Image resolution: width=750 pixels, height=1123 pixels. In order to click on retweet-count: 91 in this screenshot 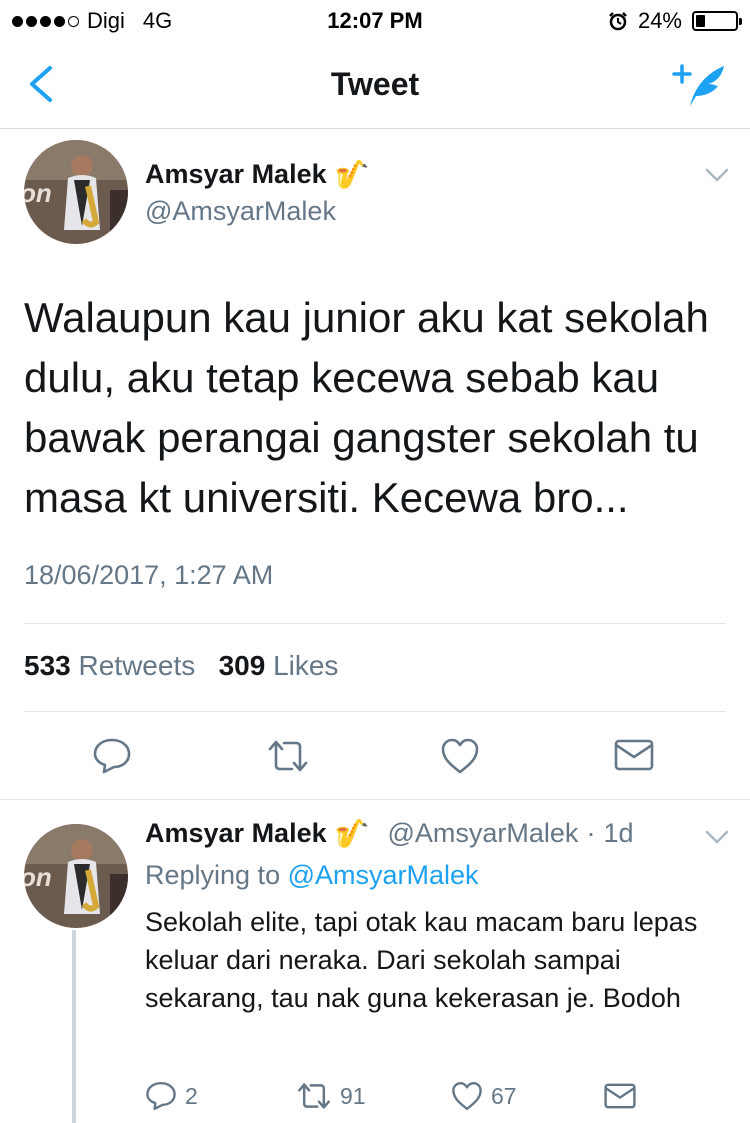, I will do `click(353, 1095)`.